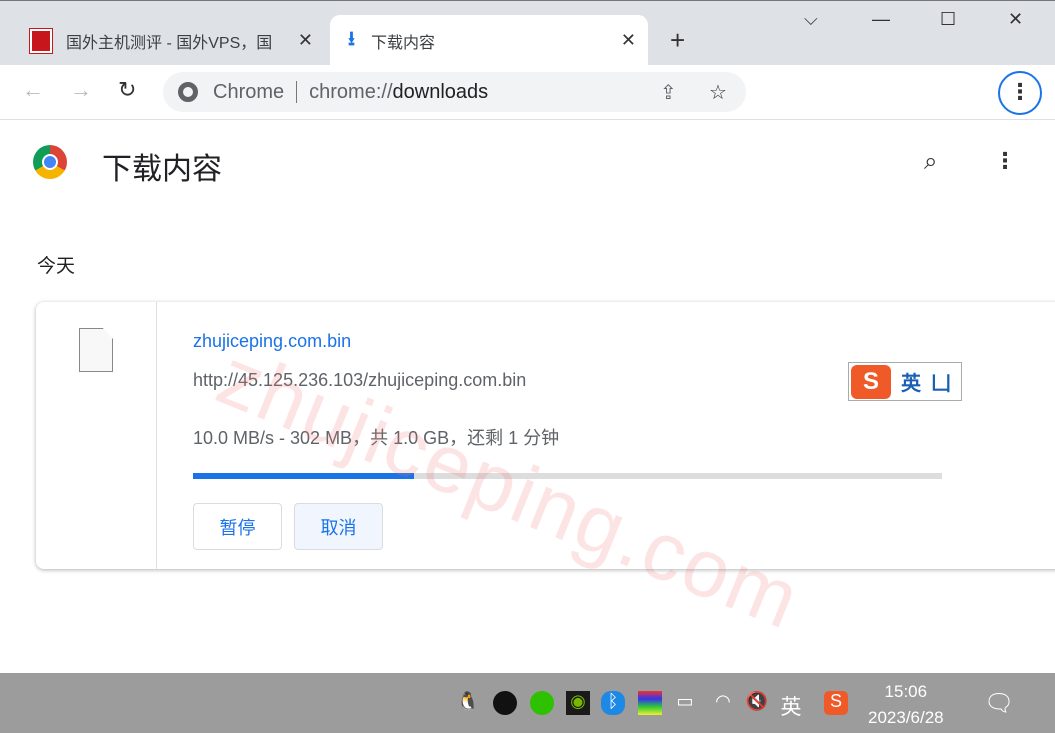 This screenshot has height=733, width=1055. I want to click on new-tab-button: +, so click(677, 40).